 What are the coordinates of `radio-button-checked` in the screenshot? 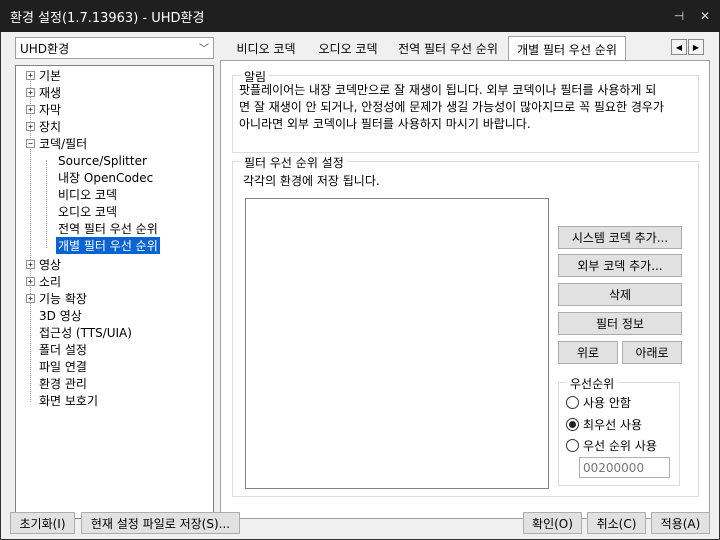 It's located at (572, 424).